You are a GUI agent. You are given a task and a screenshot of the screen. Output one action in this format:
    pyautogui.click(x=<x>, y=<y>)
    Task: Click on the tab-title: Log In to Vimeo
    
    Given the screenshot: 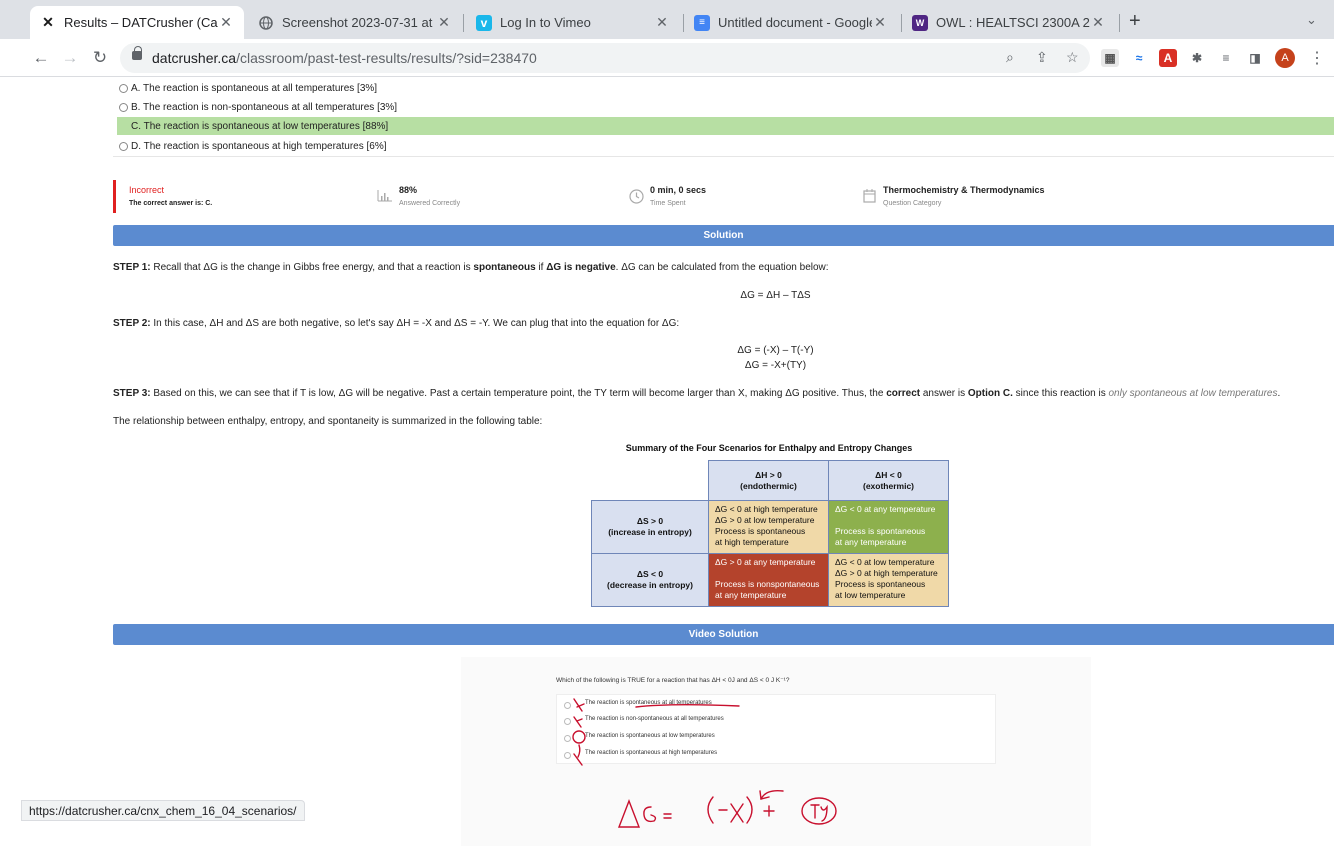 What is the action you would take?
    pyautogui.click(x=545, y=22)
    